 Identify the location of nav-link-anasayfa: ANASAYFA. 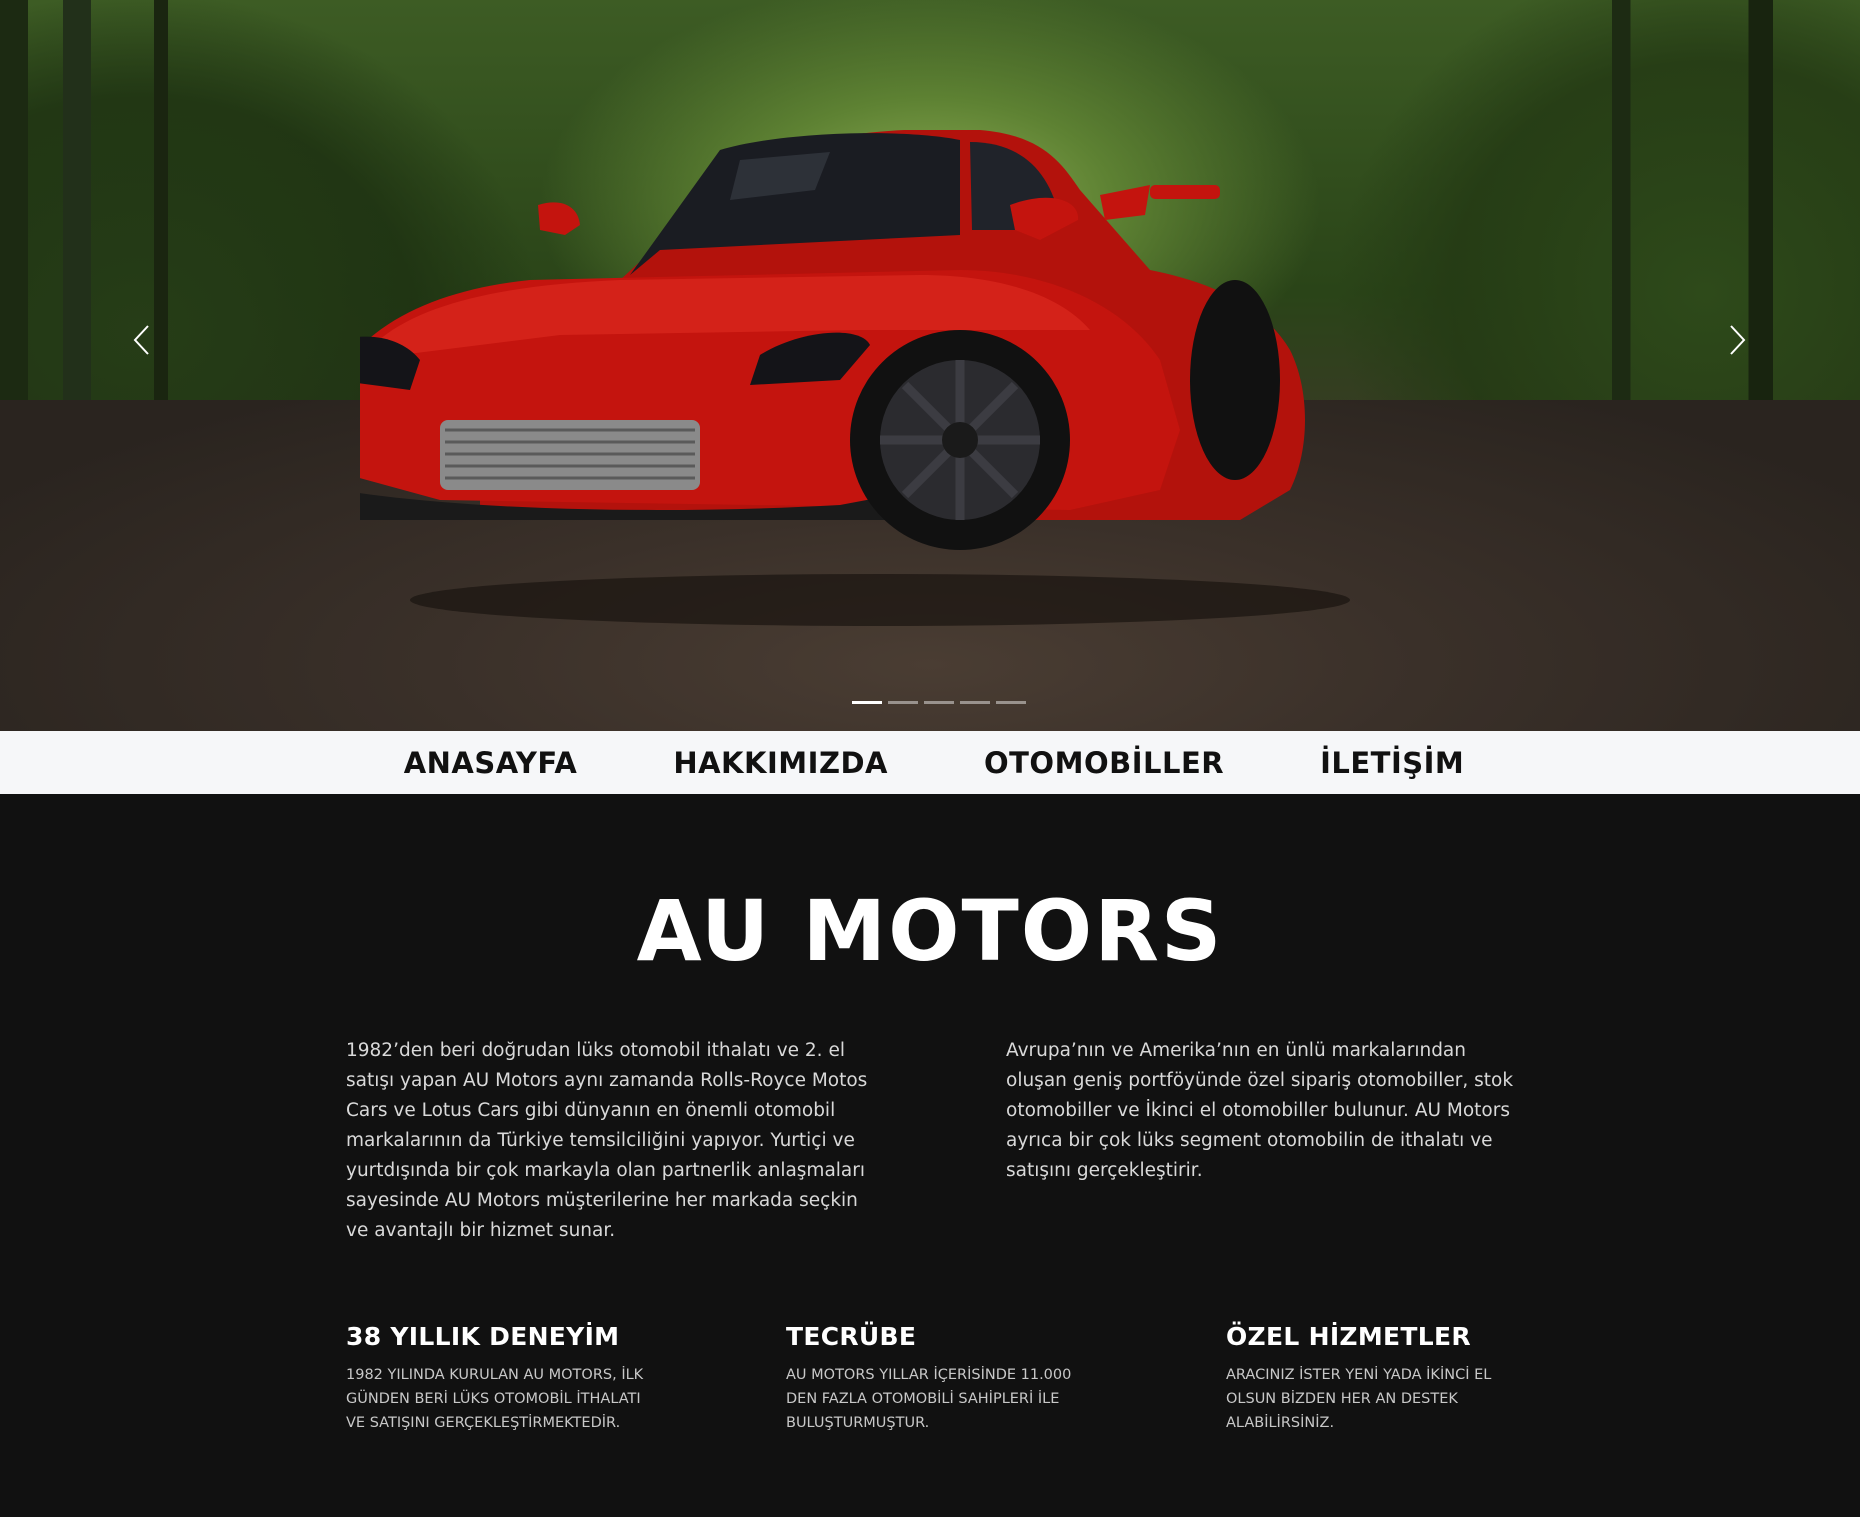
(491, 763).